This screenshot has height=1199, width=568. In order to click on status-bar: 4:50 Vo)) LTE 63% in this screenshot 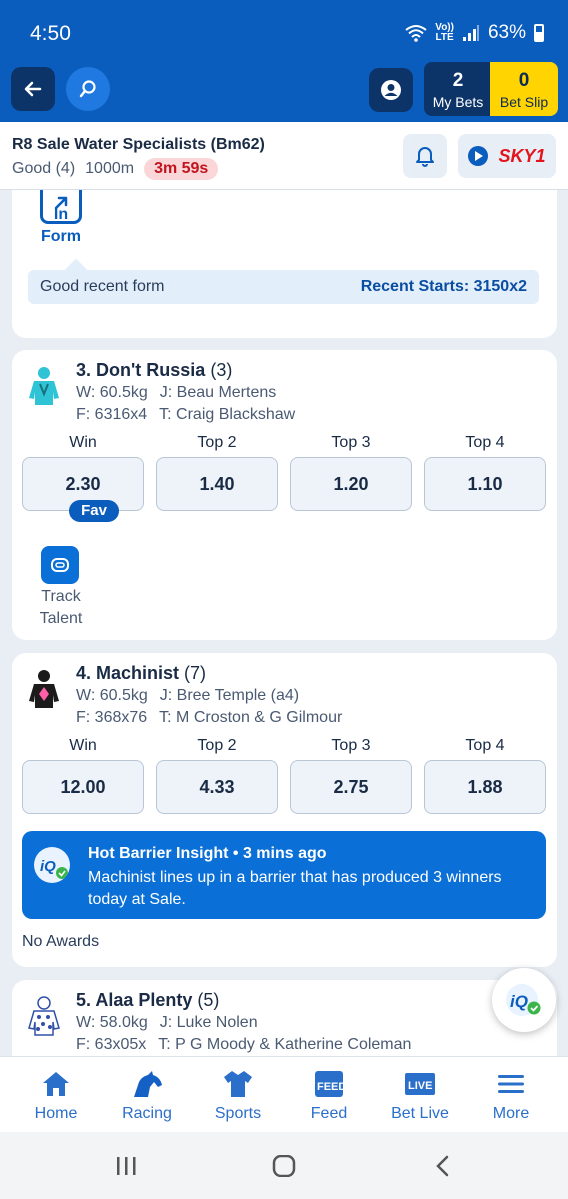, I will do `click(284, 31)`.